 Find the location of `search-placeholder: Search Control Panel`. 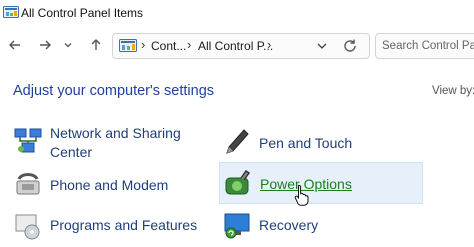

search-placeholder: Search Control Panel is located at coordinates (428, 46).